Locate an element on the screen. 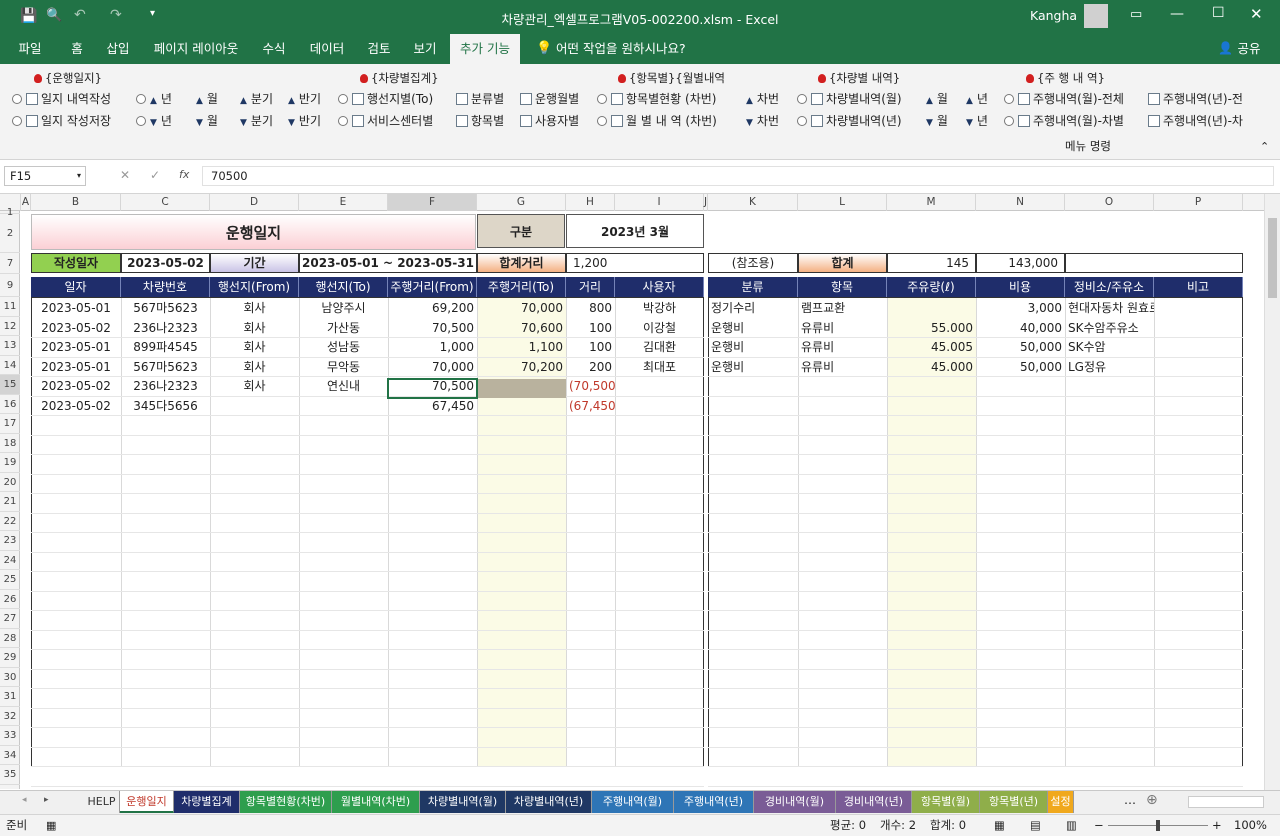 Image resolution: width=1280 pixels, height=836 pixels. row-header: 16 is located at coordinates (10, 404).